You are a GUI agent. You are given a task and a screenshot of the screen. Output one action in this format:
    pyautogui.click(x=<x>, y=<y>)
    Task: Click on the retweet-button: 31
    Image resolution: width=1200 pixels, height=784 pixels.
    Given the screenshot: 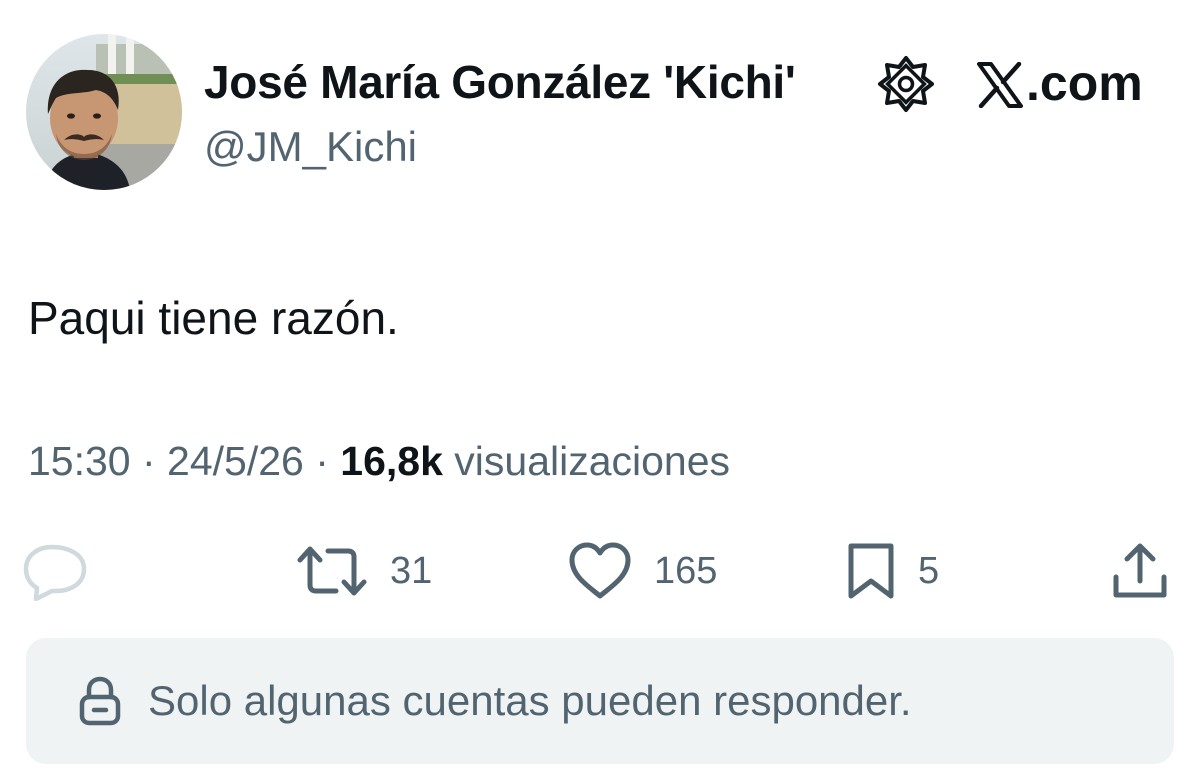 What is the action you would take?
    pyautogui.click(x=364, y=571)
    